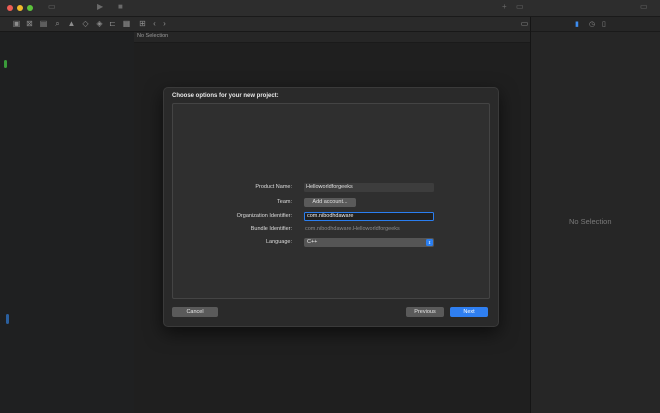  Describe the element at coordinates (279, 242) in the screenshot. I see `language-label: Language:` at that location.